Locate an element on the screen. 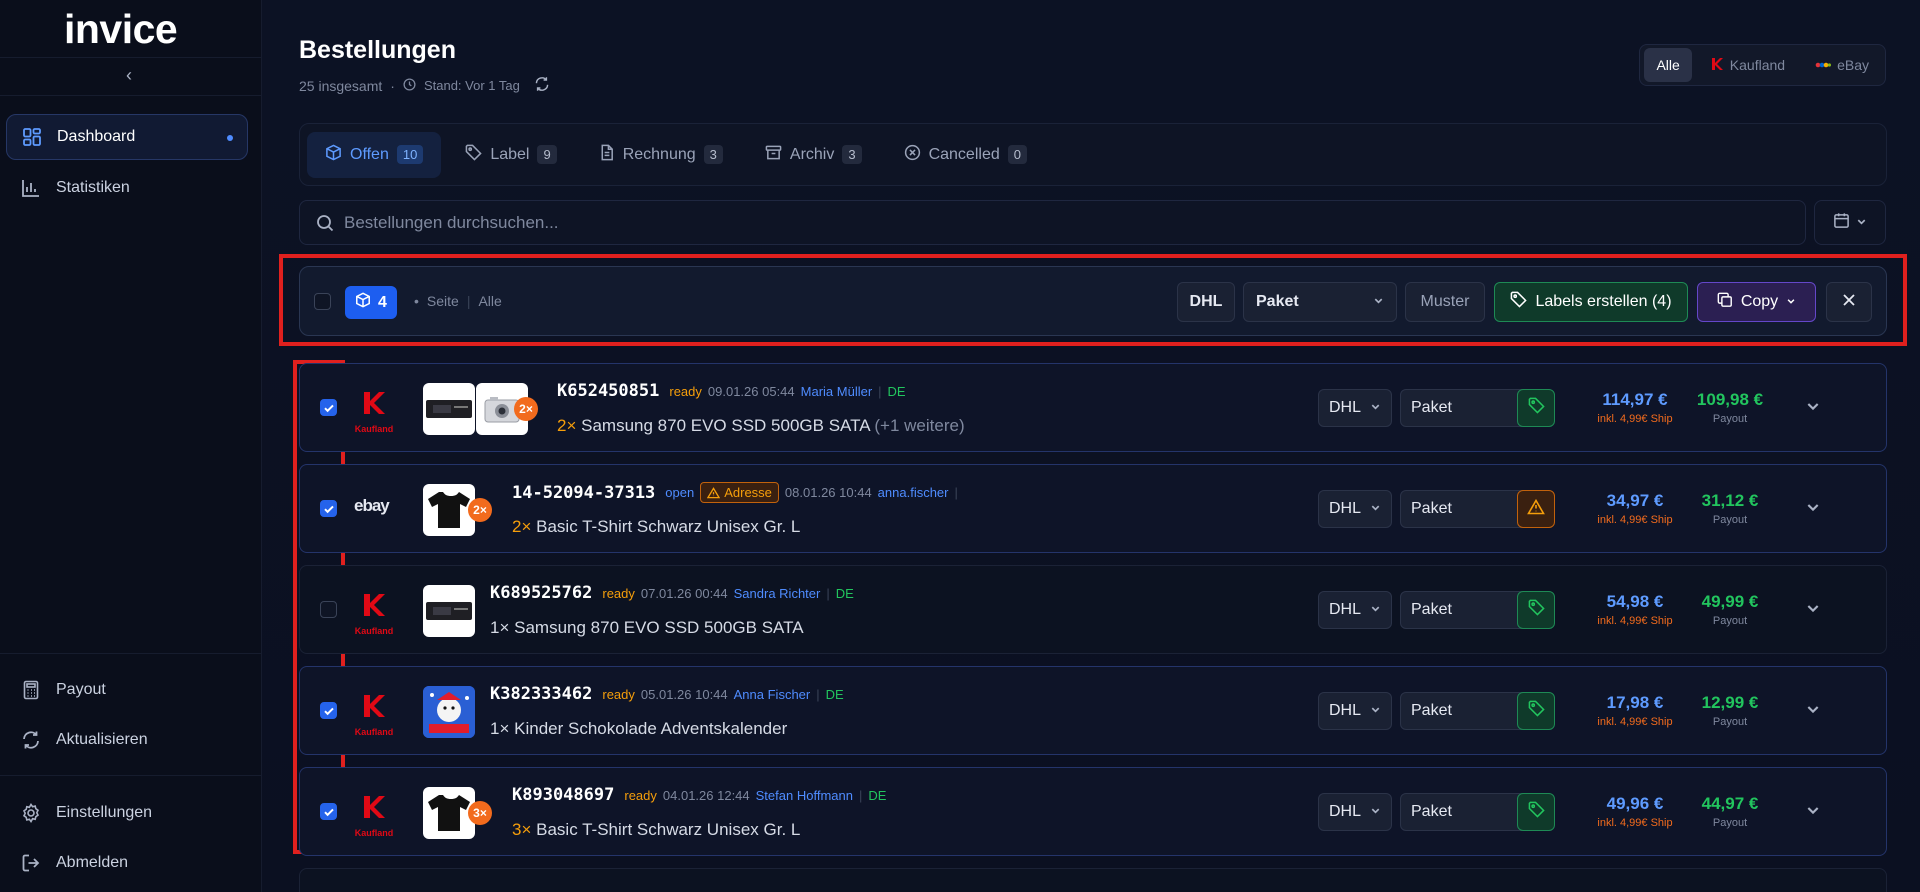  sidebar-item-abmelden: Abmelden is located at coordinates (127, 863).